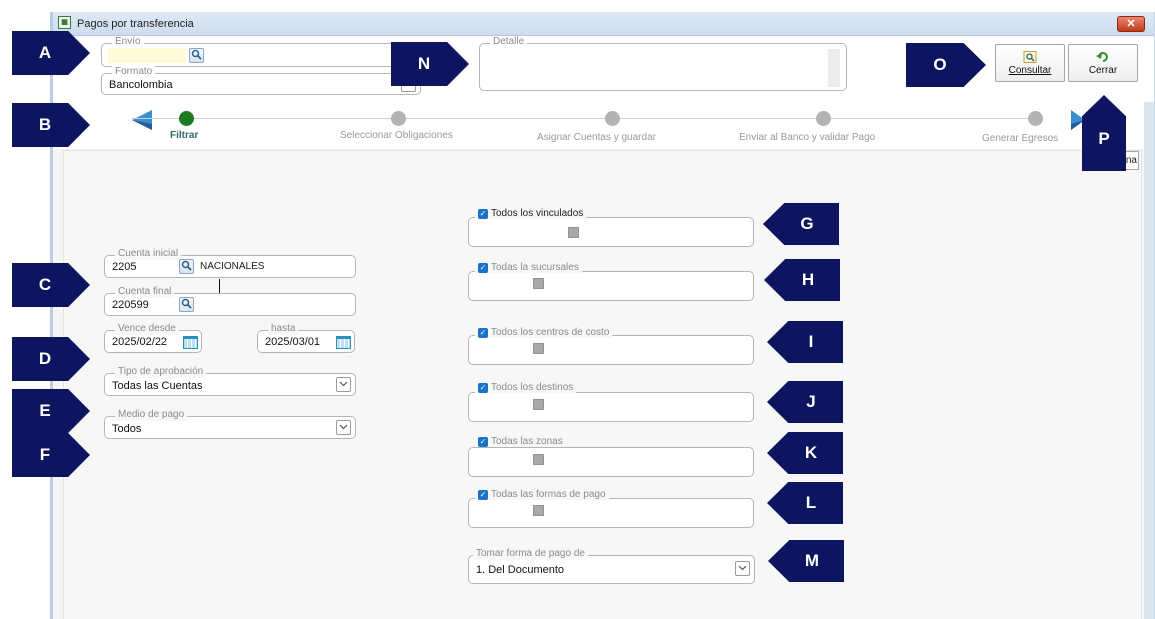 The image size is (1155, 619). I want to click on step-label-asignar: Asignar Cuentas y guardar, so click(596, 137).